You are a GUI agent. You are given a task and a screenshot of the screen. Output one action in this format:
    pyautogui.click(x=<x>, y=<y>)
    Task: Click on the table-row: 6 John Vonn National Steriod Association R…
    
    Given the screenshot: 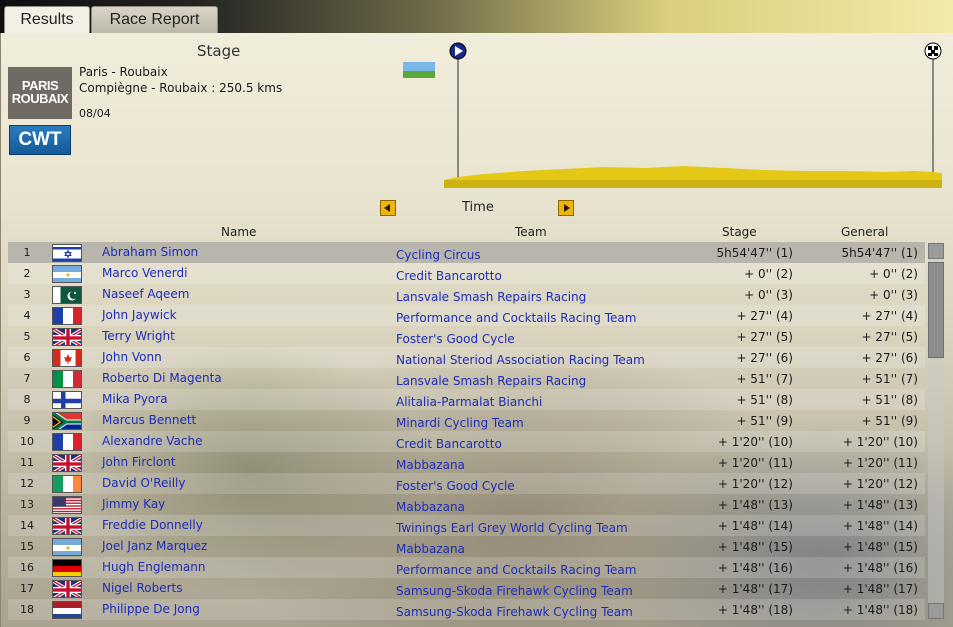 What is the action you would take?
    pyautogui.click(x=466, y=357)
    